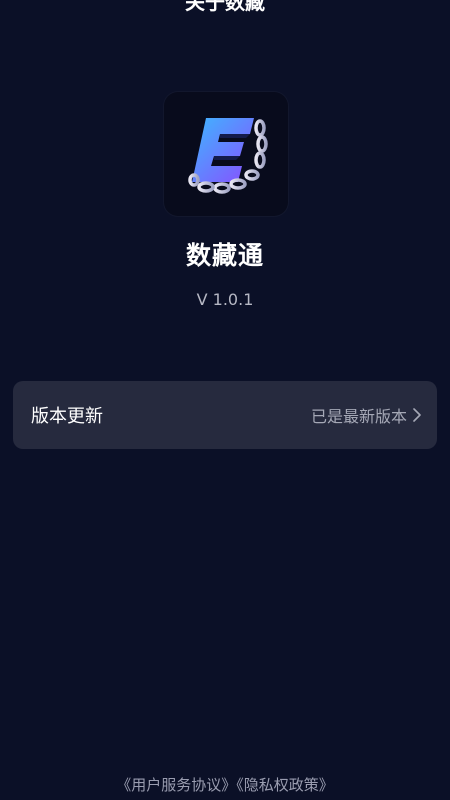  Describe the element at coordinates (224, 255) in the screenshot. I see `app-name: 数藏通` at that location.